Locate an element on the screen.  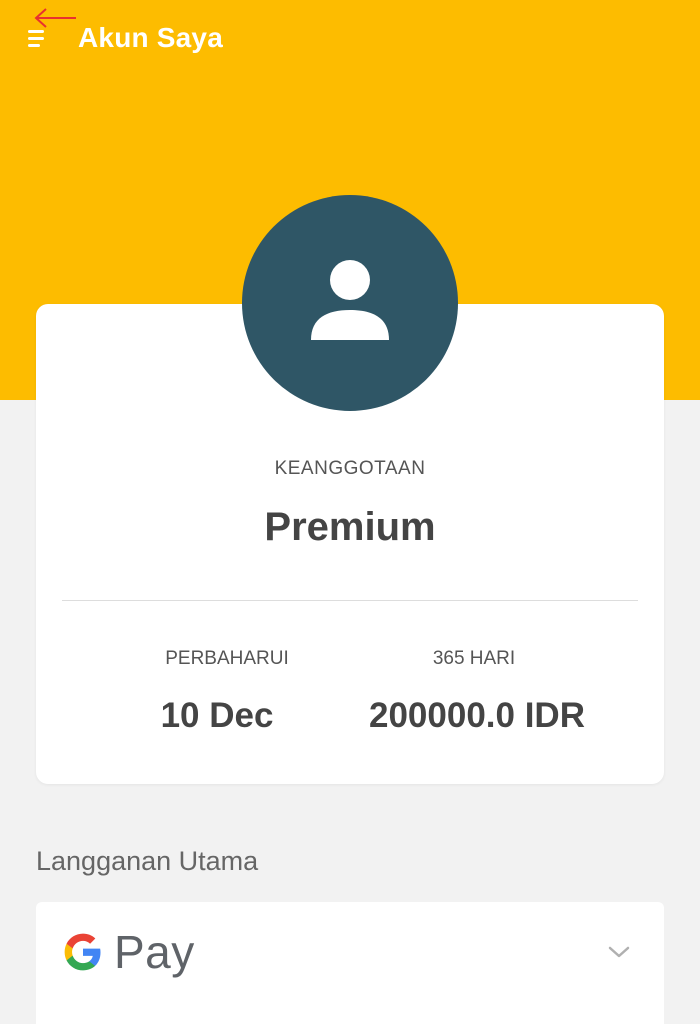
card-divider is located at coordinates (350, 600).